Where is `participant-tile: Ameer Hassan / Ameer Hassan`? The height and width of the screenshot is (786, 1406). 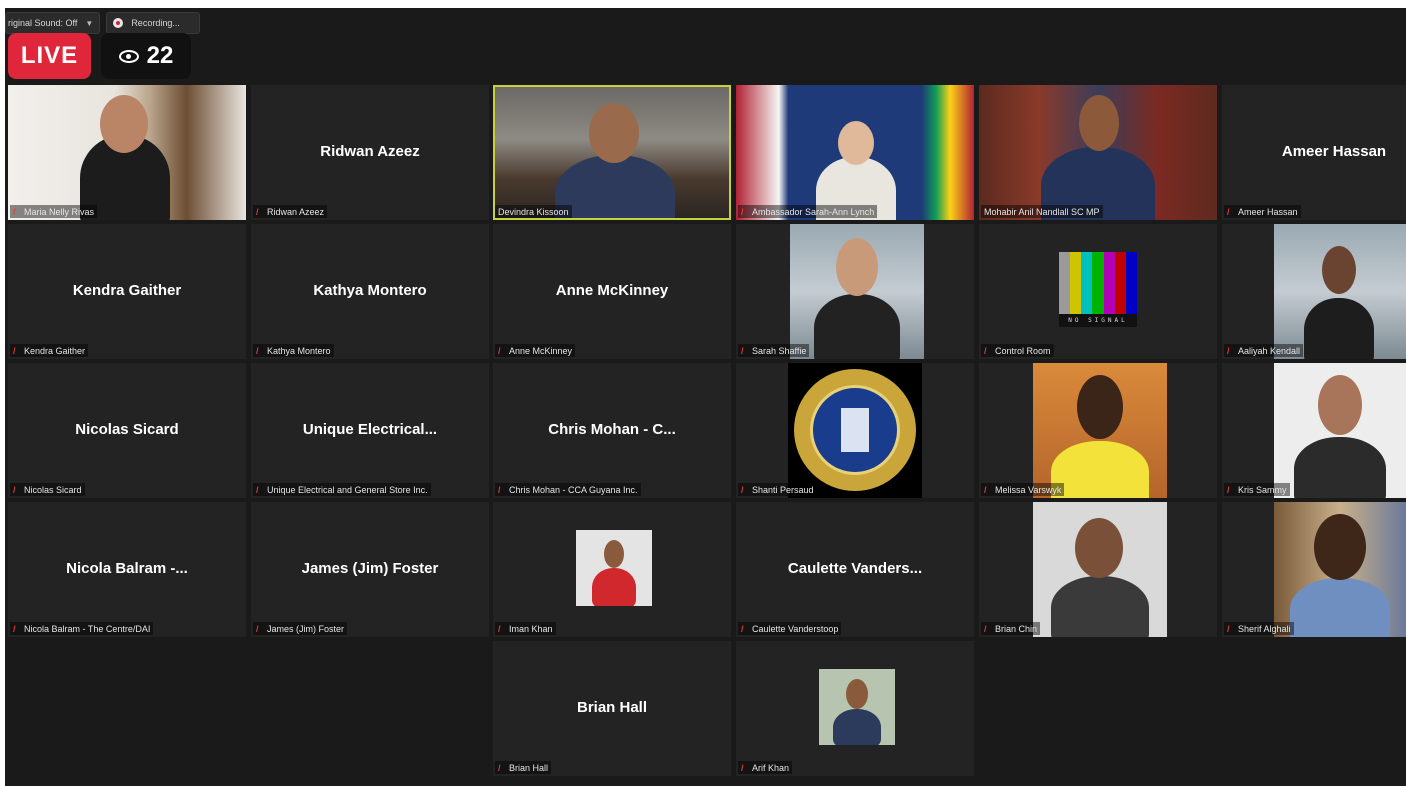
participant-tile: Ameer Hassan / Ameer Hassan is located at coordinates (1314, 152).